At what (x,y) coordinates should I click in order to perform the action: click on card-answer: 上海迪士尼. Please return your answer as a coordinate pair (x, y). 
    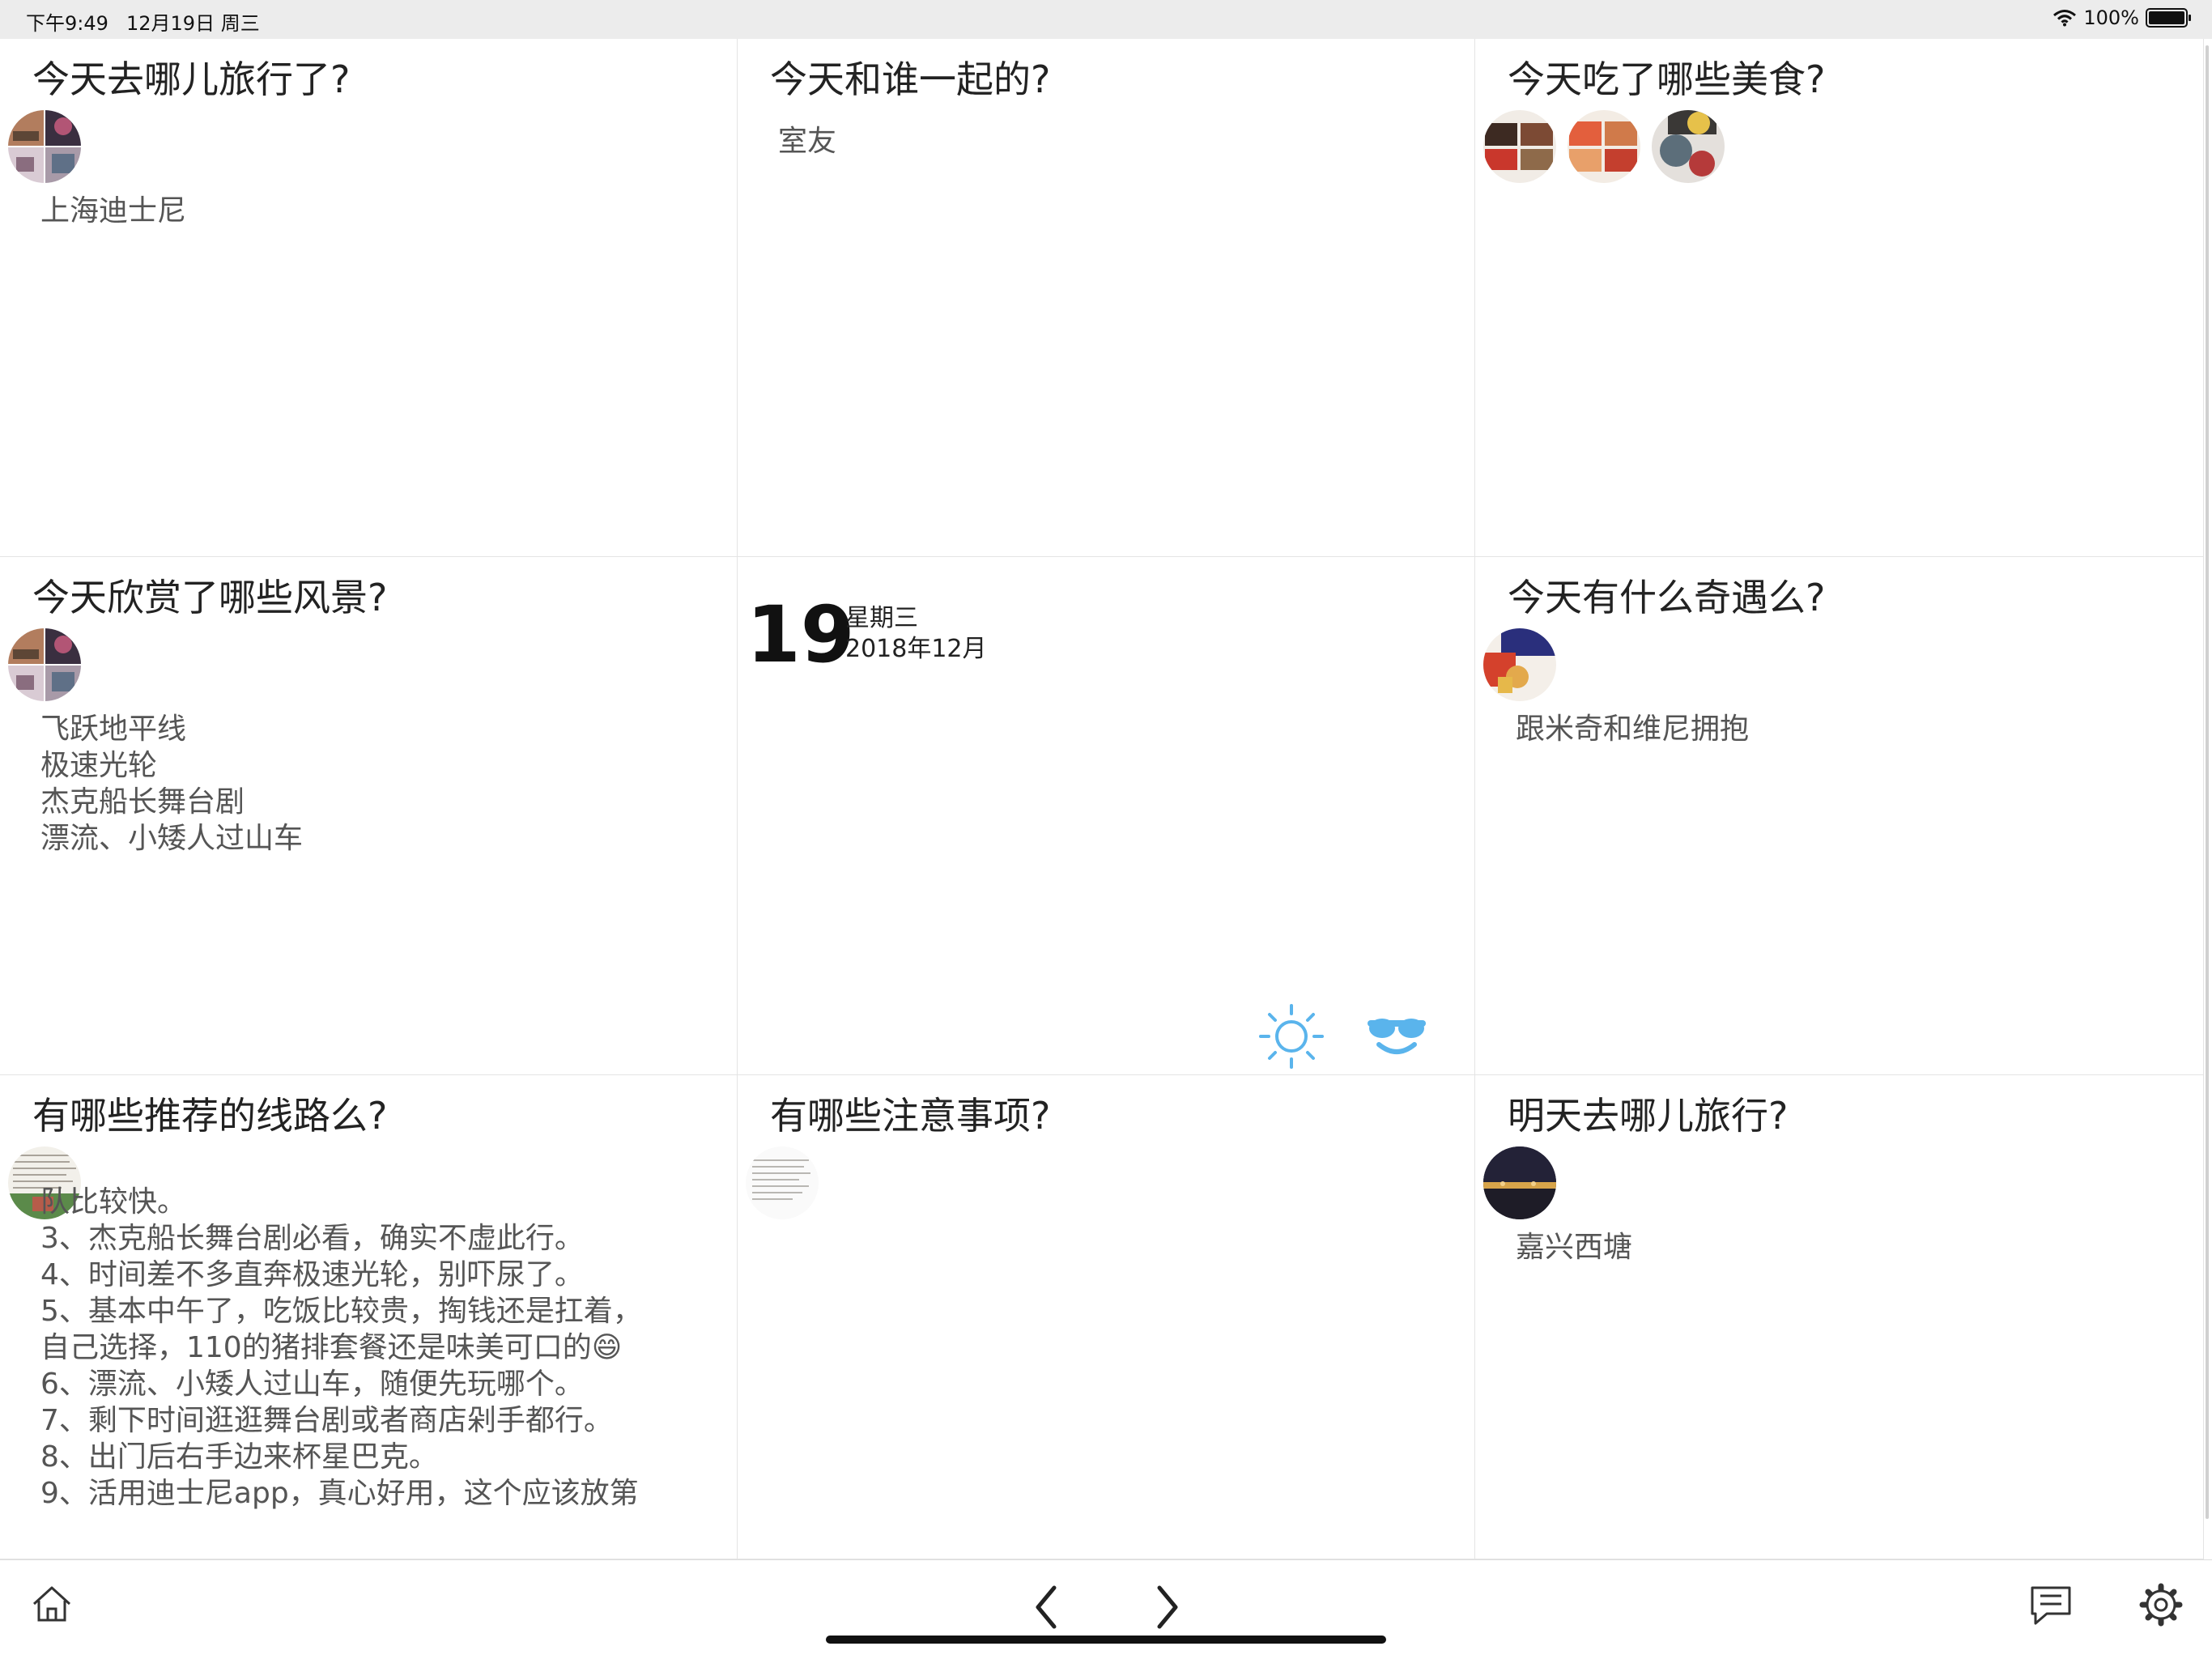
    Looking at the image, I should click on (114, 211).